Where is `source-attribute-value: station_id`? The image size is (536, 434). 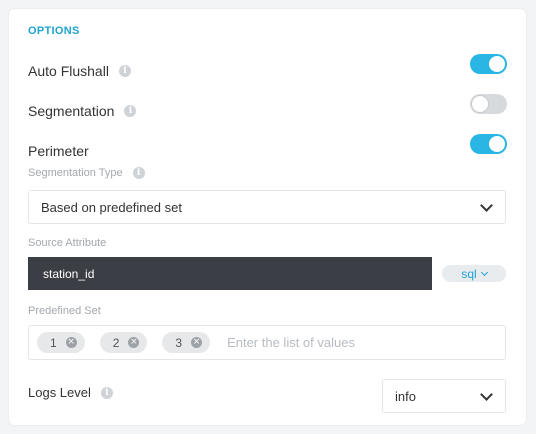
source-attribute-value: station_id is located at coordinates (69, 273).